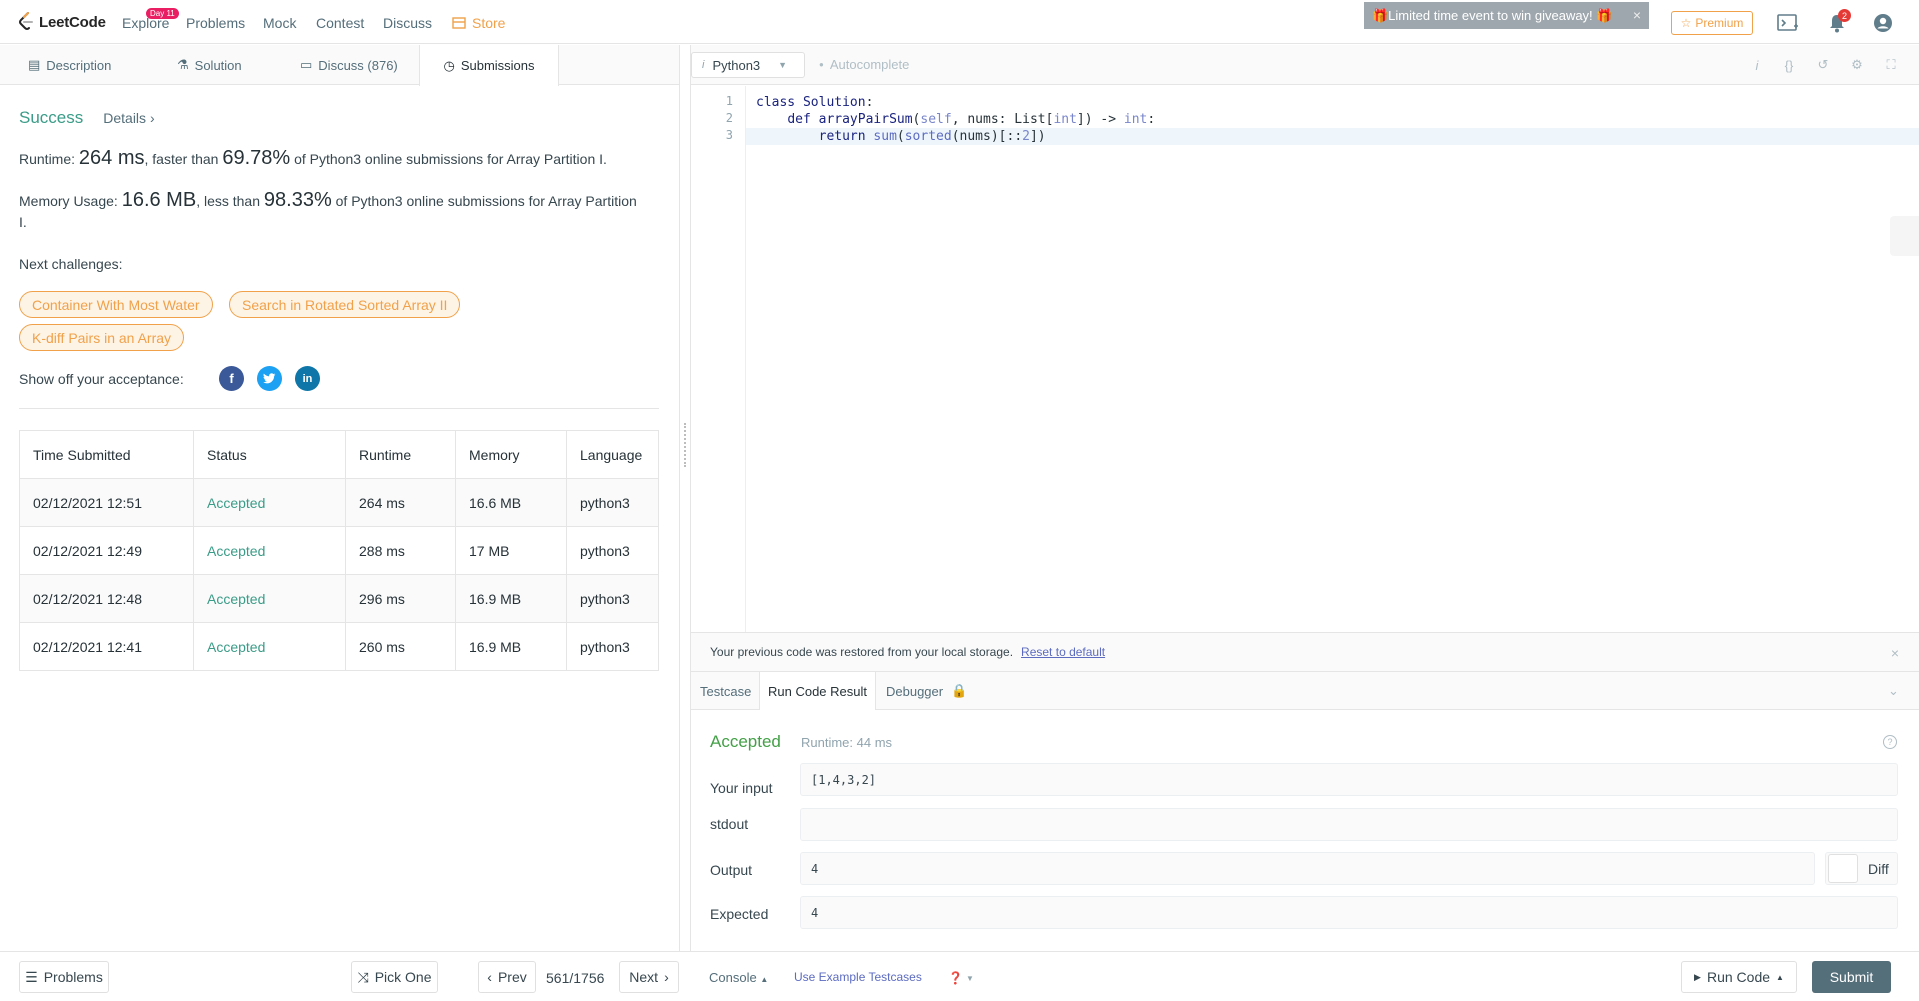  Describe the element at coordinates (1788, 23) in the screenshot. I see `playground-icon` at that location.